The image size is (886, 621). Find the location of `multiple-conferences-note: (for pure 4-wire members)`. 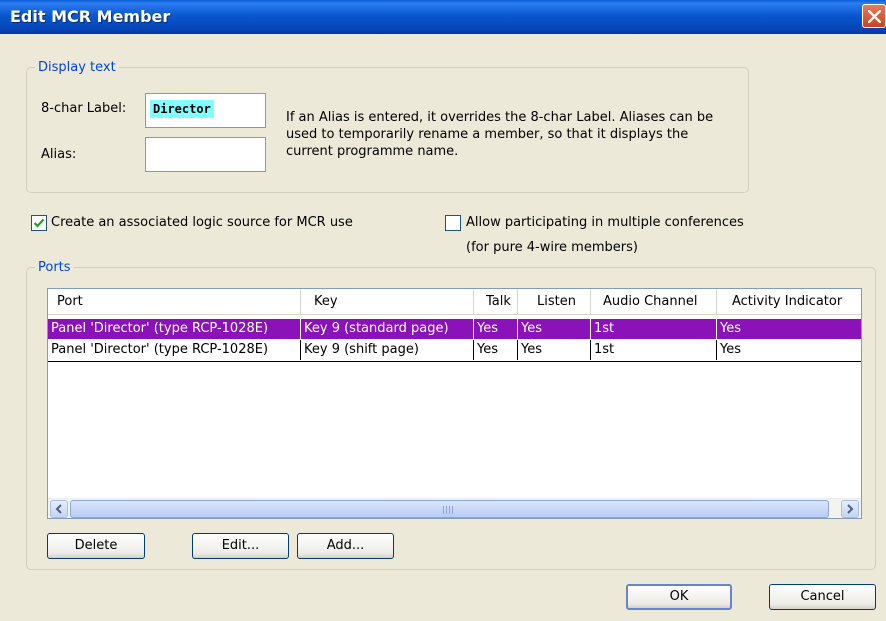

multiple-conferences-note: (for pure 4-wire members) is located at coordinates (552, 247).